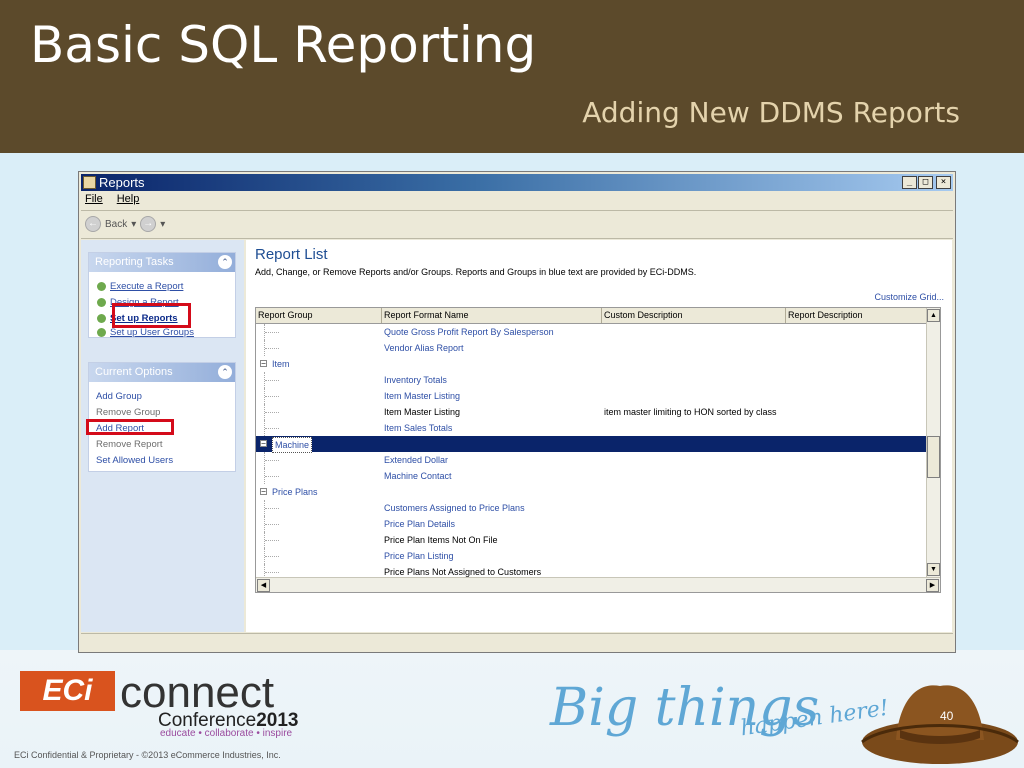 This screenshot has width=1024, height=768. I want to click on table-row: − Machine, so click(591, 444).